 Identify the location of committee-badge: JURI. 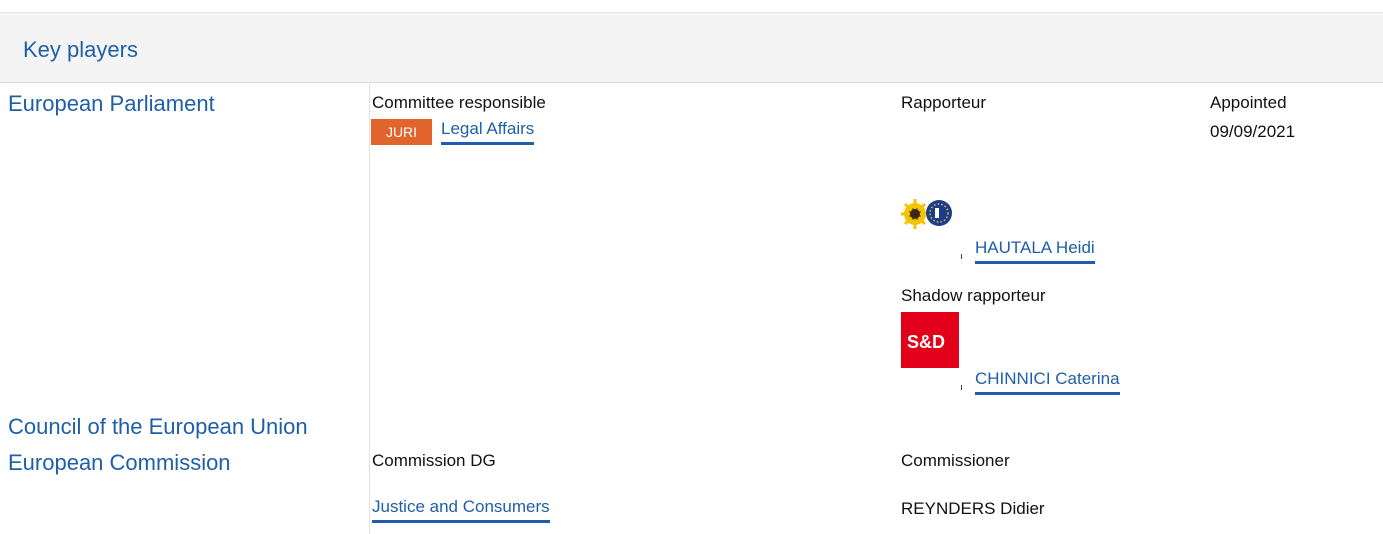
(401, 132).